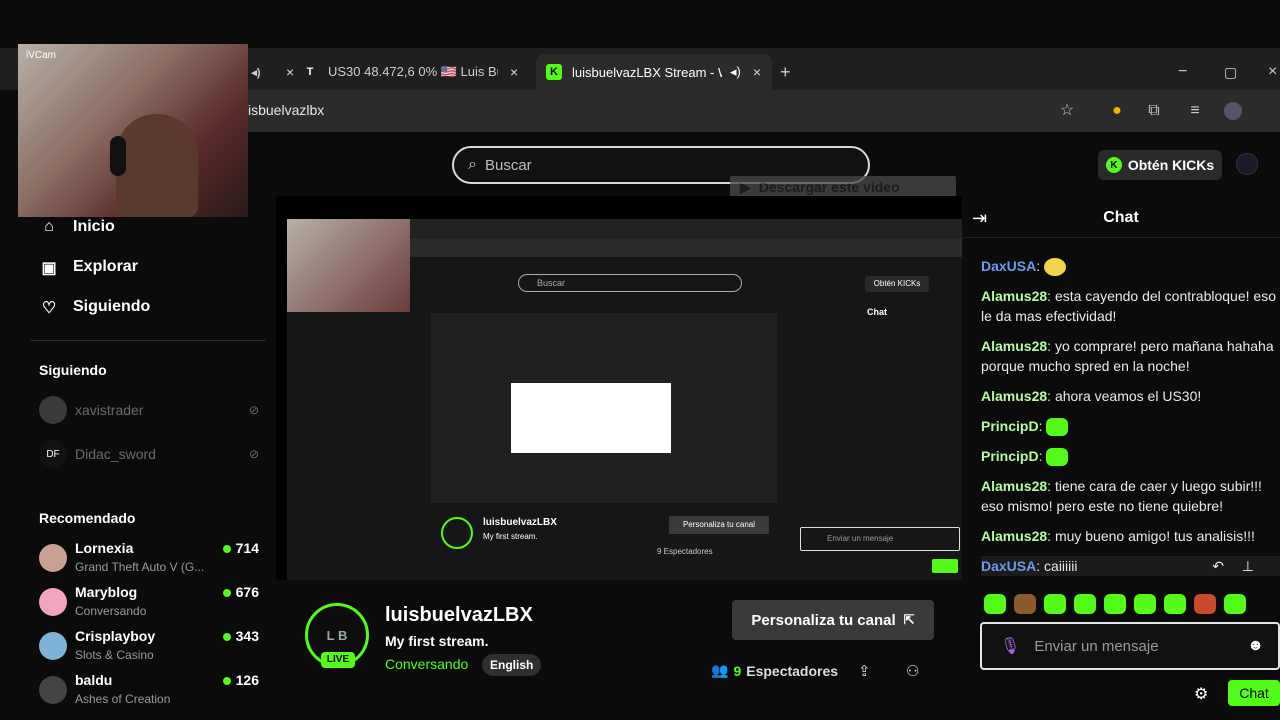 This screenshot has width=1280, height=720. Describe the element at coordinates (737, 670) in the screenshot. I see `viewer-count: 9` at that location.